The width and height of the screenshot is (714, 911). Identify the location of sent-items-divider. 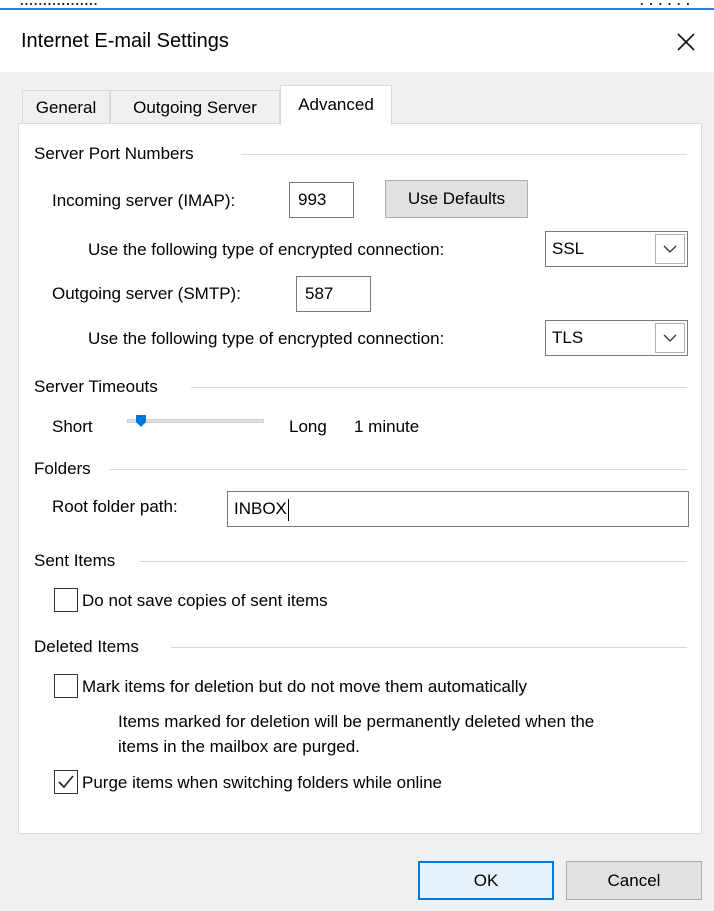
(413, 561).